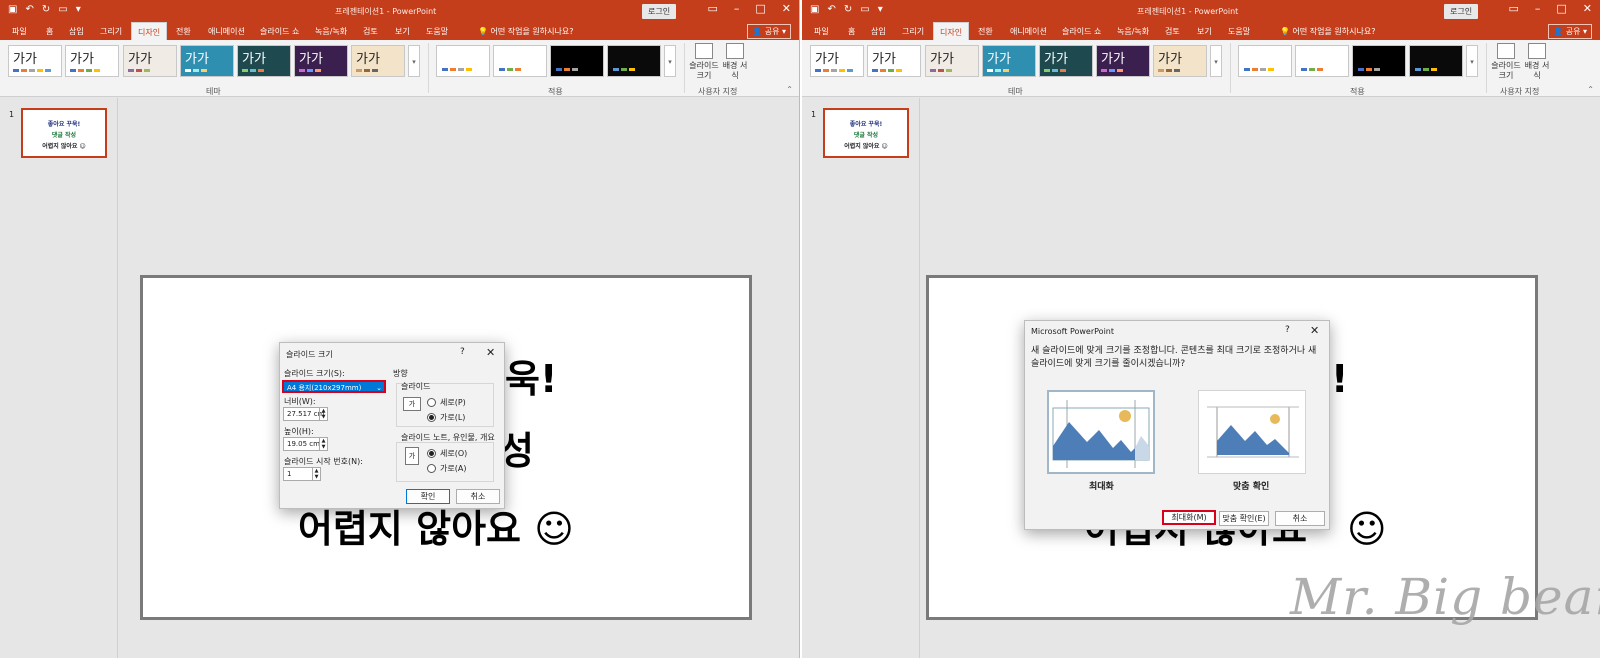 Image resolution: width=1600 pixels, height=658 pixels. I want to click on notes-portrait-radio: 세로(O), so click(447, 453).